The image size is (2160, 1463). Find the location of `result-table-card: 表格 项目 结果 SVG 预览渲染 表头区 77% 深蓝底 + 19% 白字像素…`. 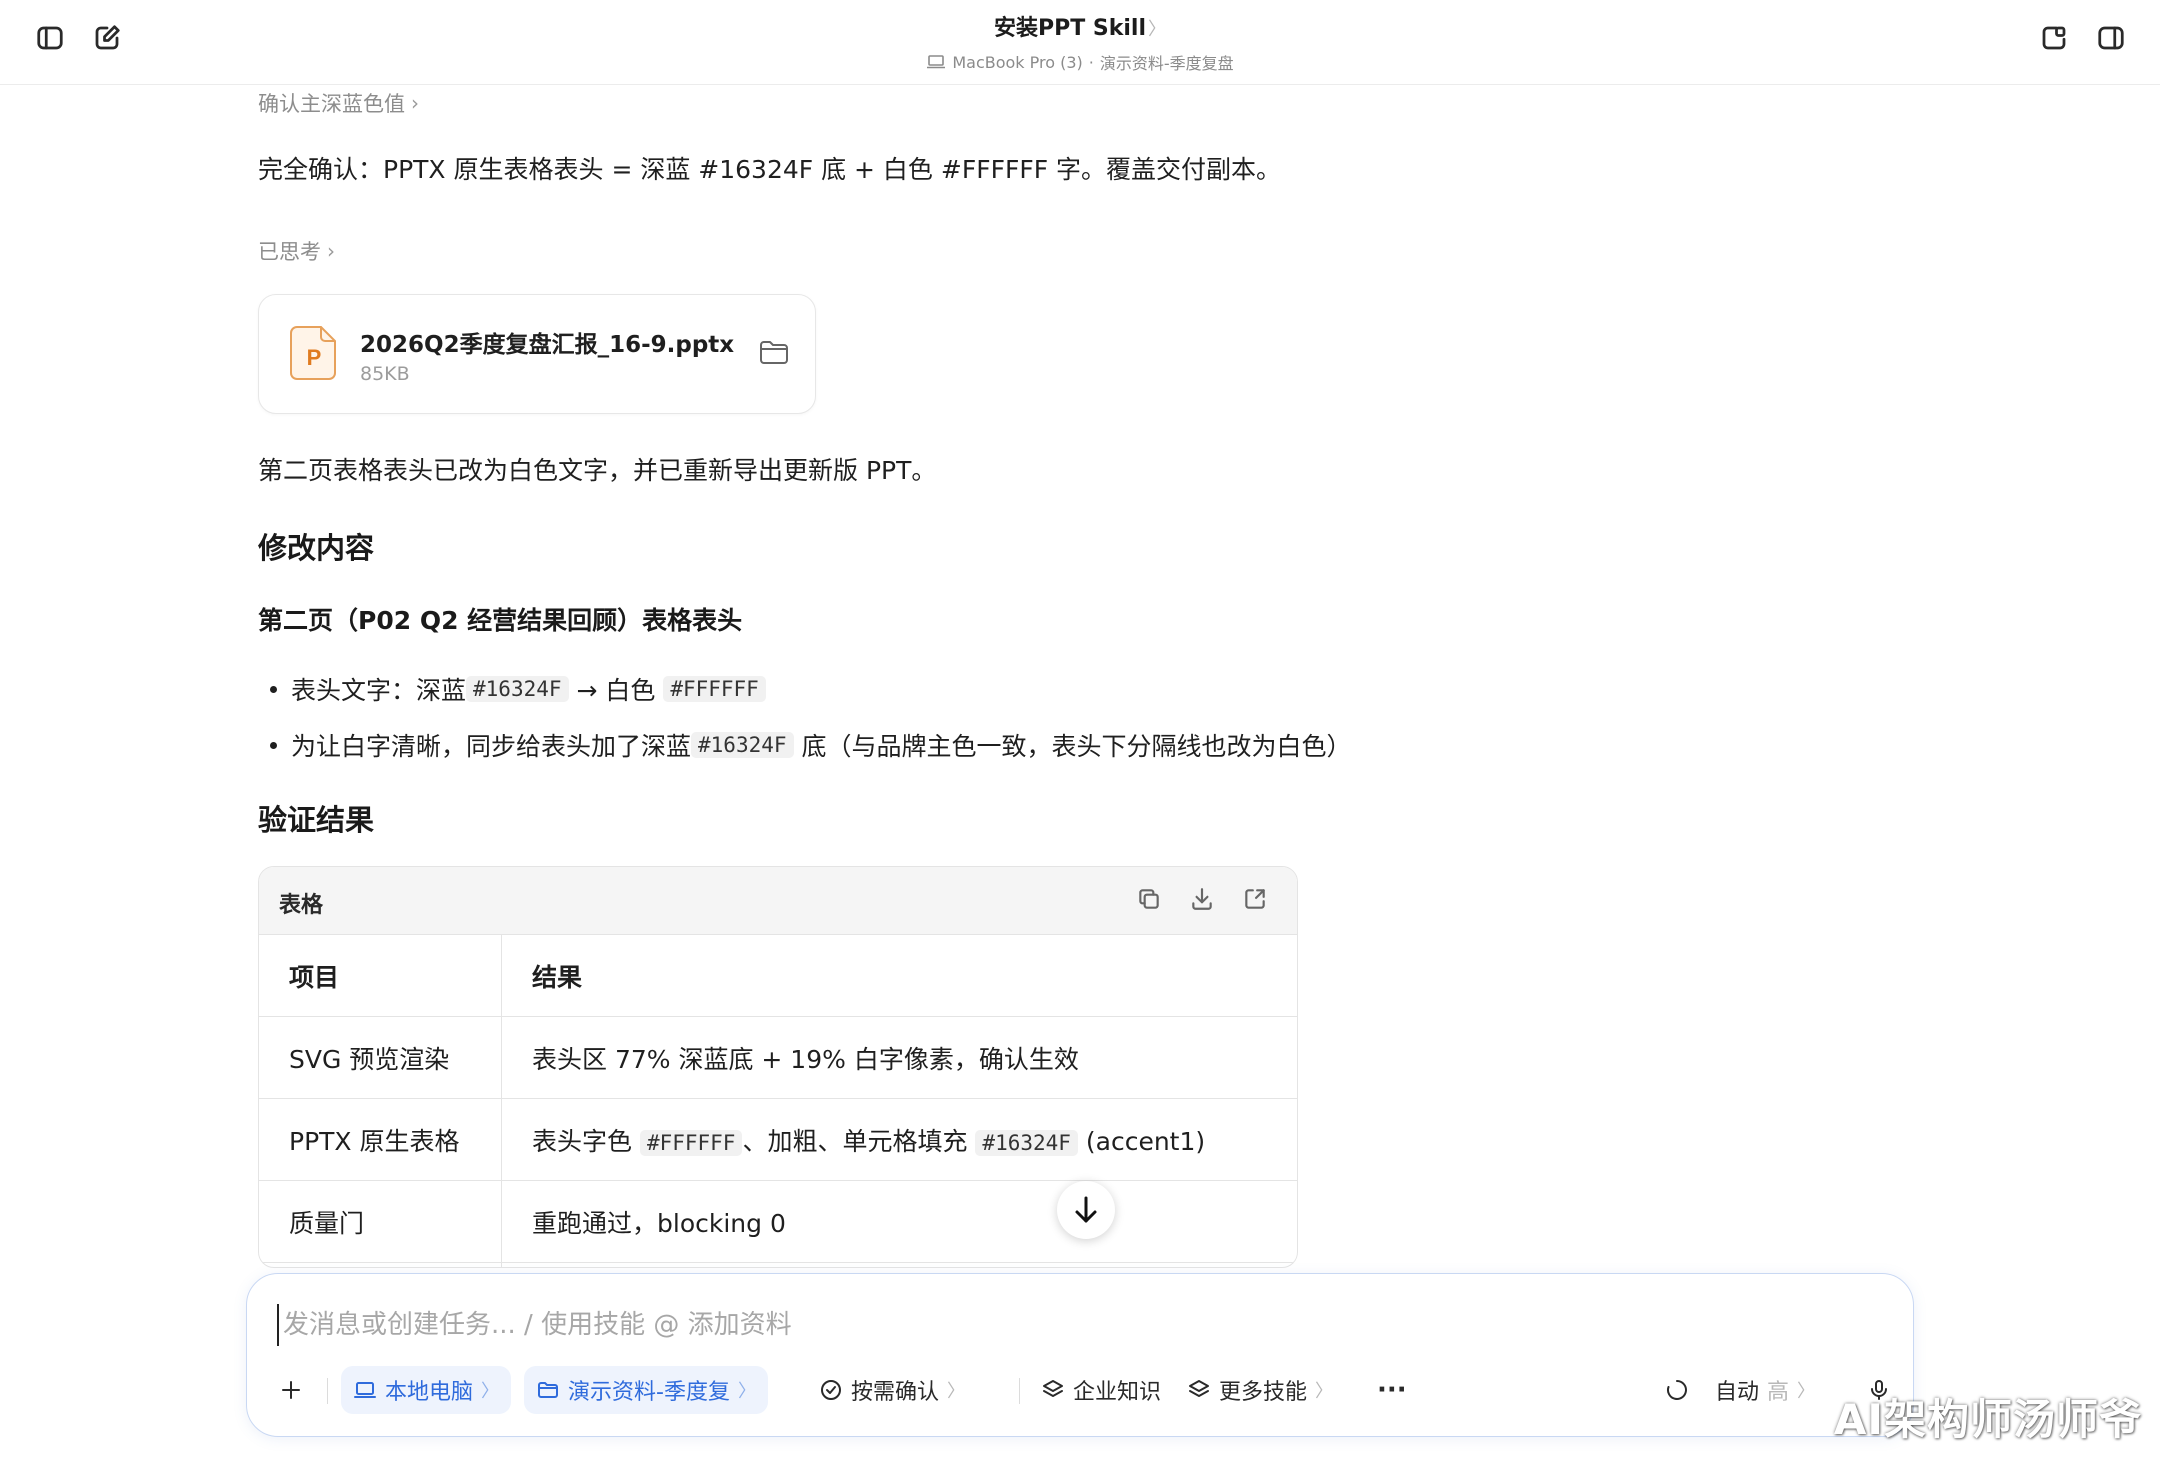

result-table-card: 表格 项目 结果 SVG 预览渲染 表头区 77% 深蓝底 + 19% 白字像素… is located at coordinates (778, 1067).